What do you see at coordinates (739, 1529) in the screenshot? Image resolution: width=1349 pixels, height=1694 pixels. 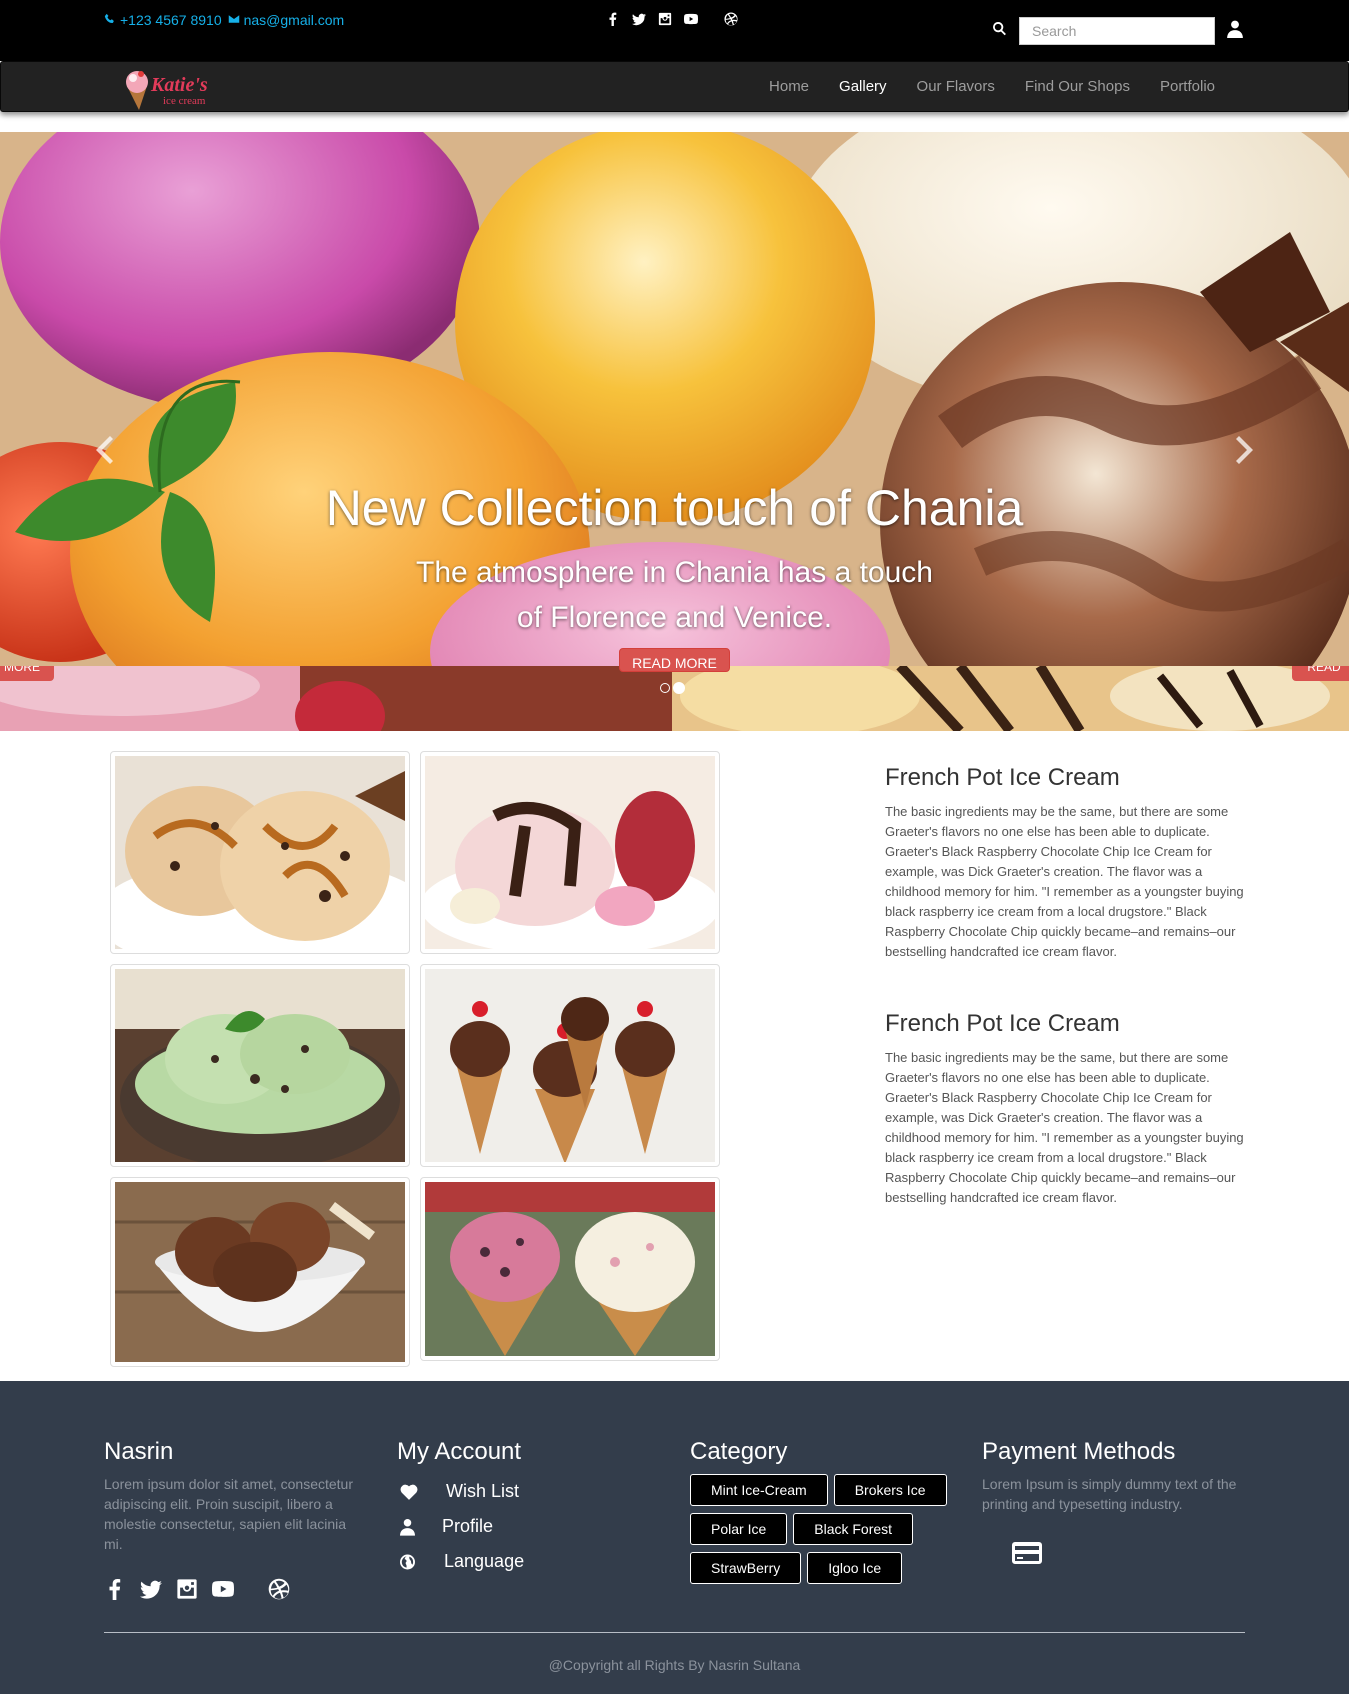 I see `category-tag: Polar Ice` at bounding box center [739, 1529].